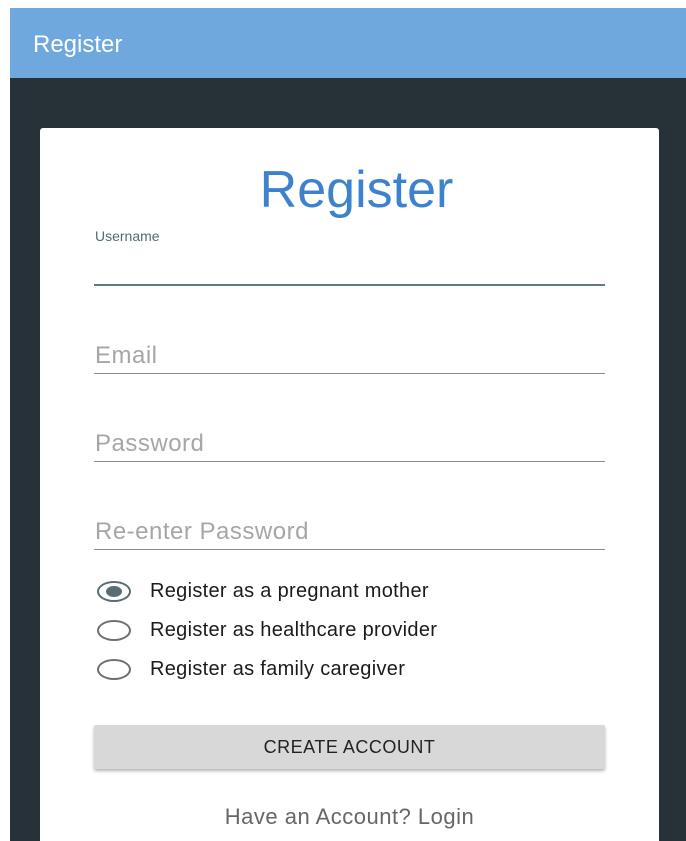 Image resolution: width=686 pixels, height=841 pixels. Describe the element at coordinates (349, 549) in the screenshot. I see `reenter-password-underline` at that location.